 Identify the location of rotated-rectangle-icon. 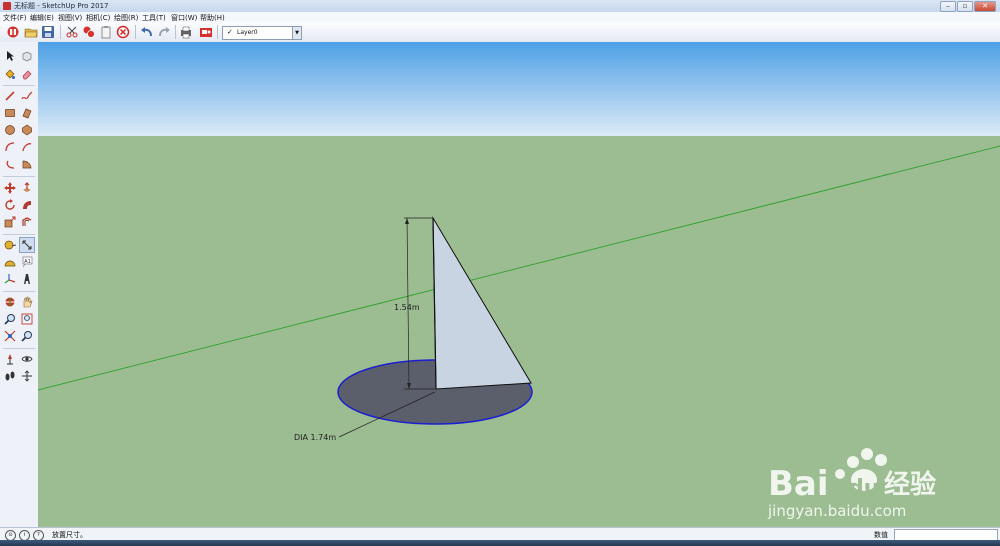
(27, 113).